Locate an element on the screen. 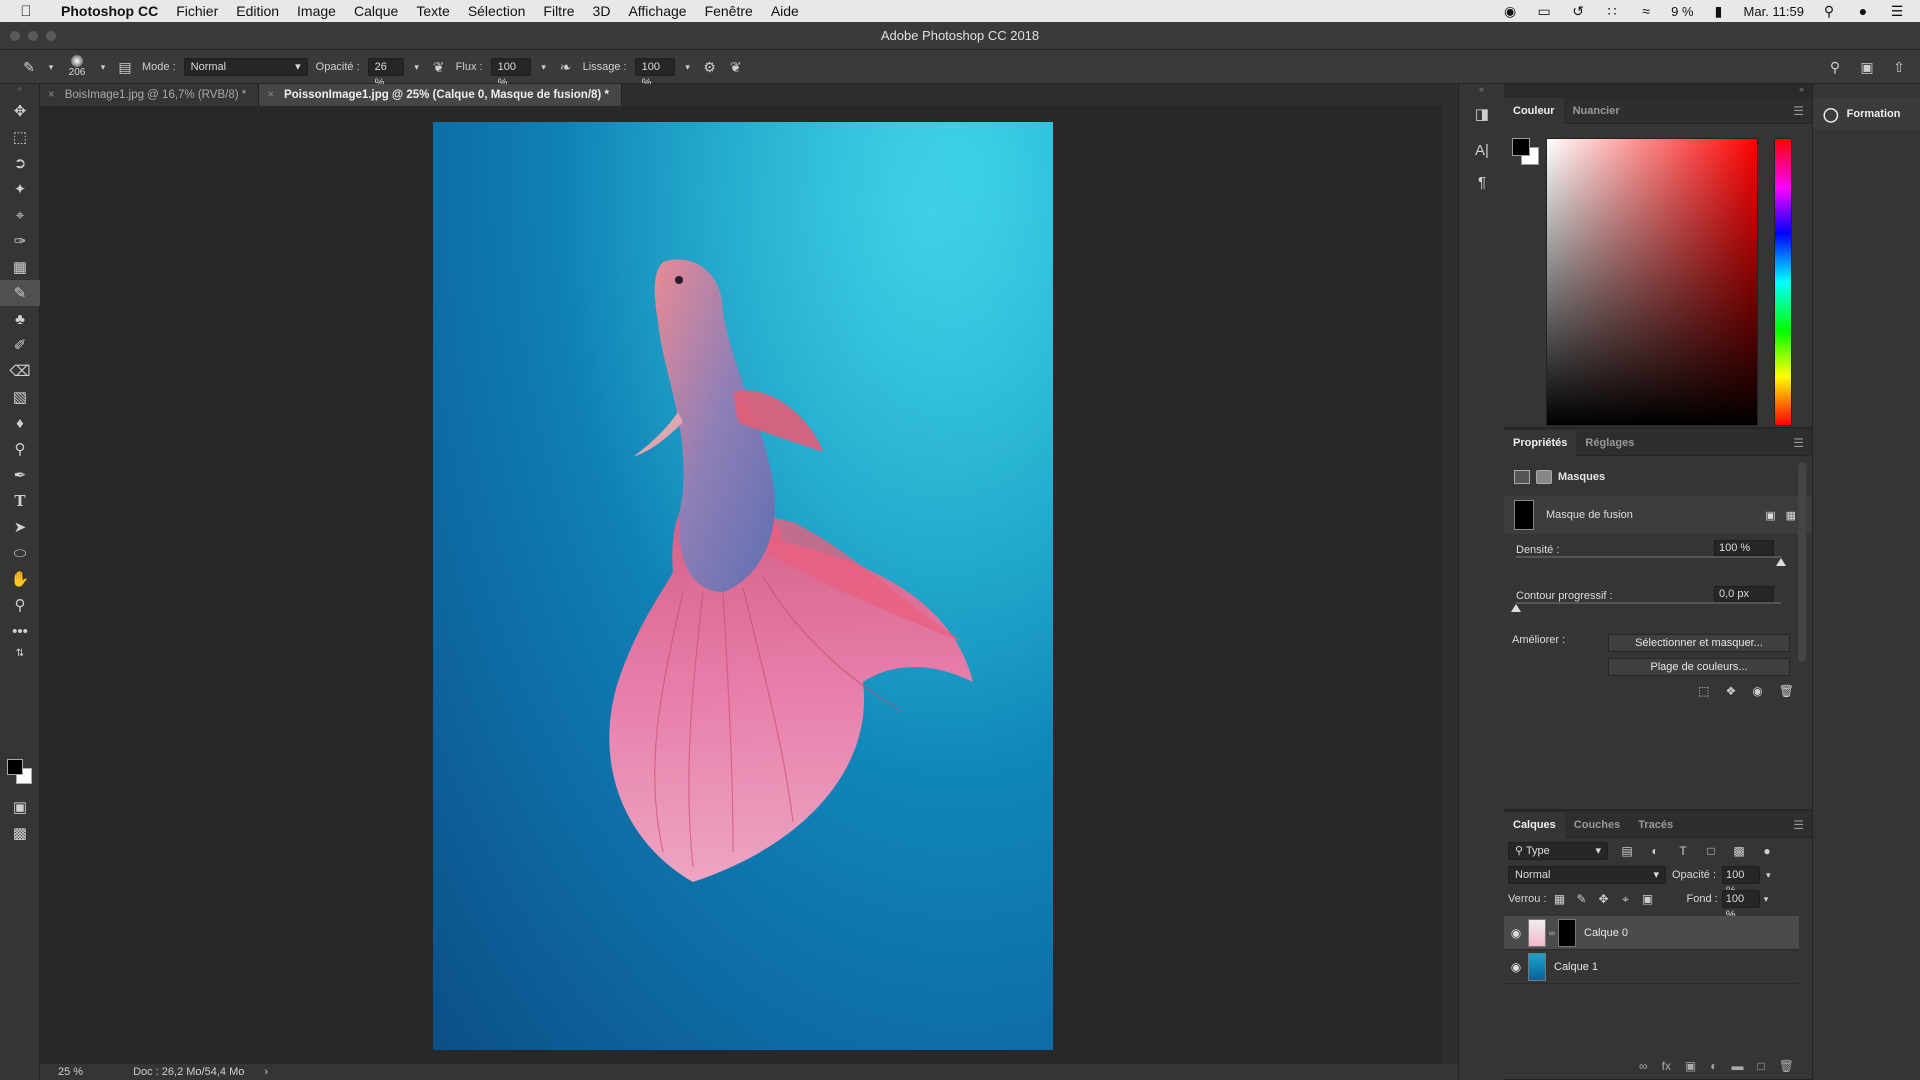 This screenshot has height=1080, width=1920. select-pixel-mask-icon: ▣ is located at coordinates (1770, 515).